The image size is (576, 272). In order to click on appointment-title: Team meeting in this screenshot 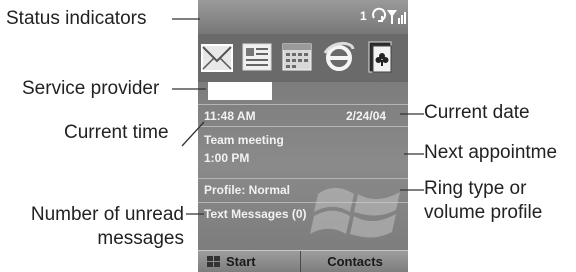, I will do `click(244, 140)`.